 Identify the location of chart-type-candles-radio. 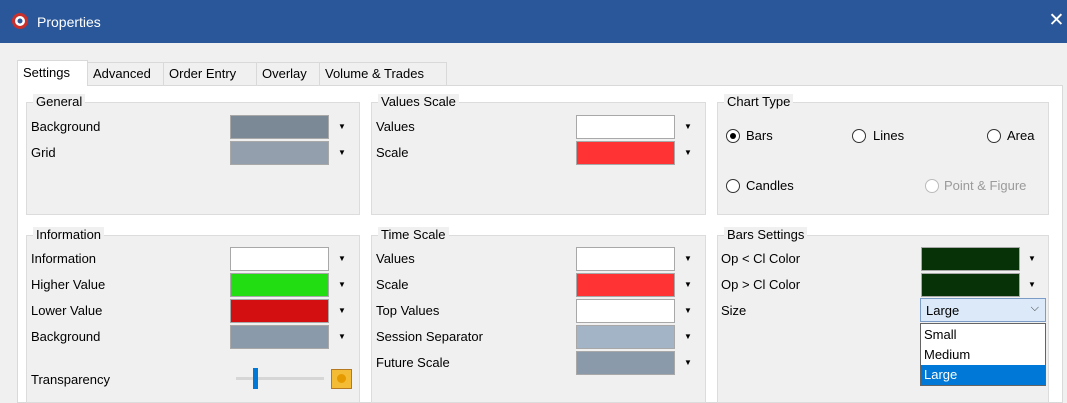
(733, 186).